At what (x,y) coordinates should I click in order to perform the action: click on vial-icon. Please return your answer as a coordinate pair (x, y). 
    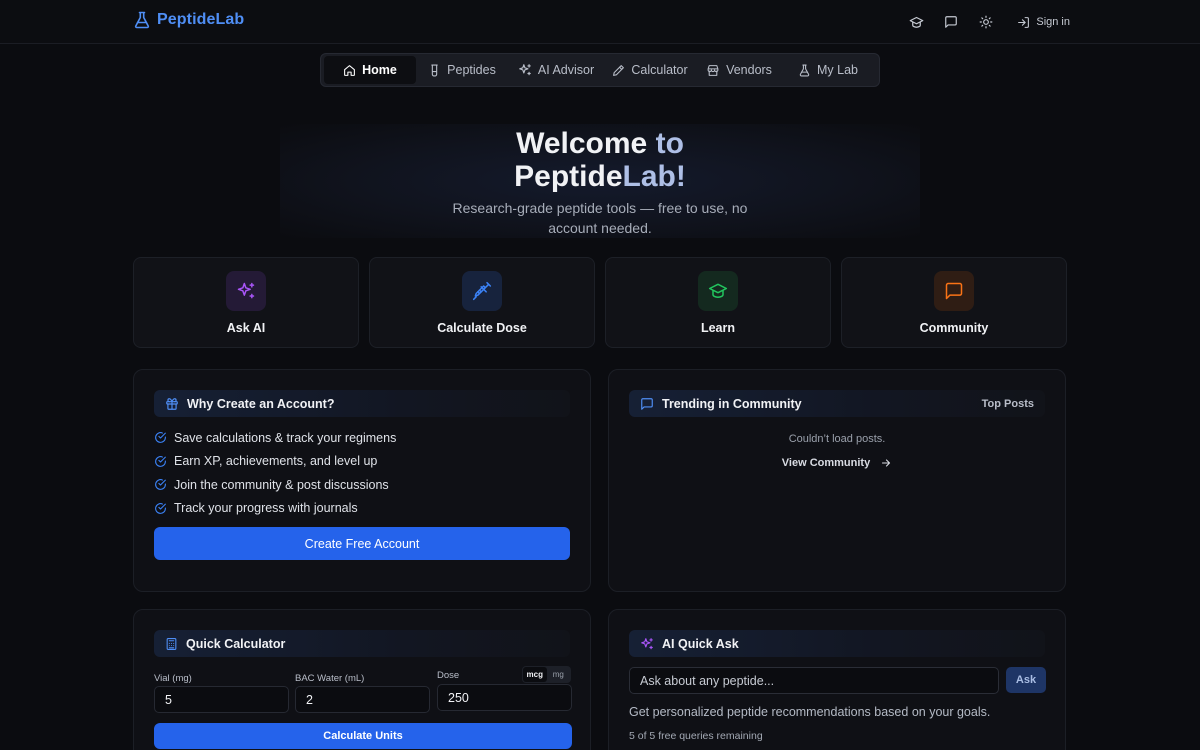
    Looking at the image, I should click on (434, 70).